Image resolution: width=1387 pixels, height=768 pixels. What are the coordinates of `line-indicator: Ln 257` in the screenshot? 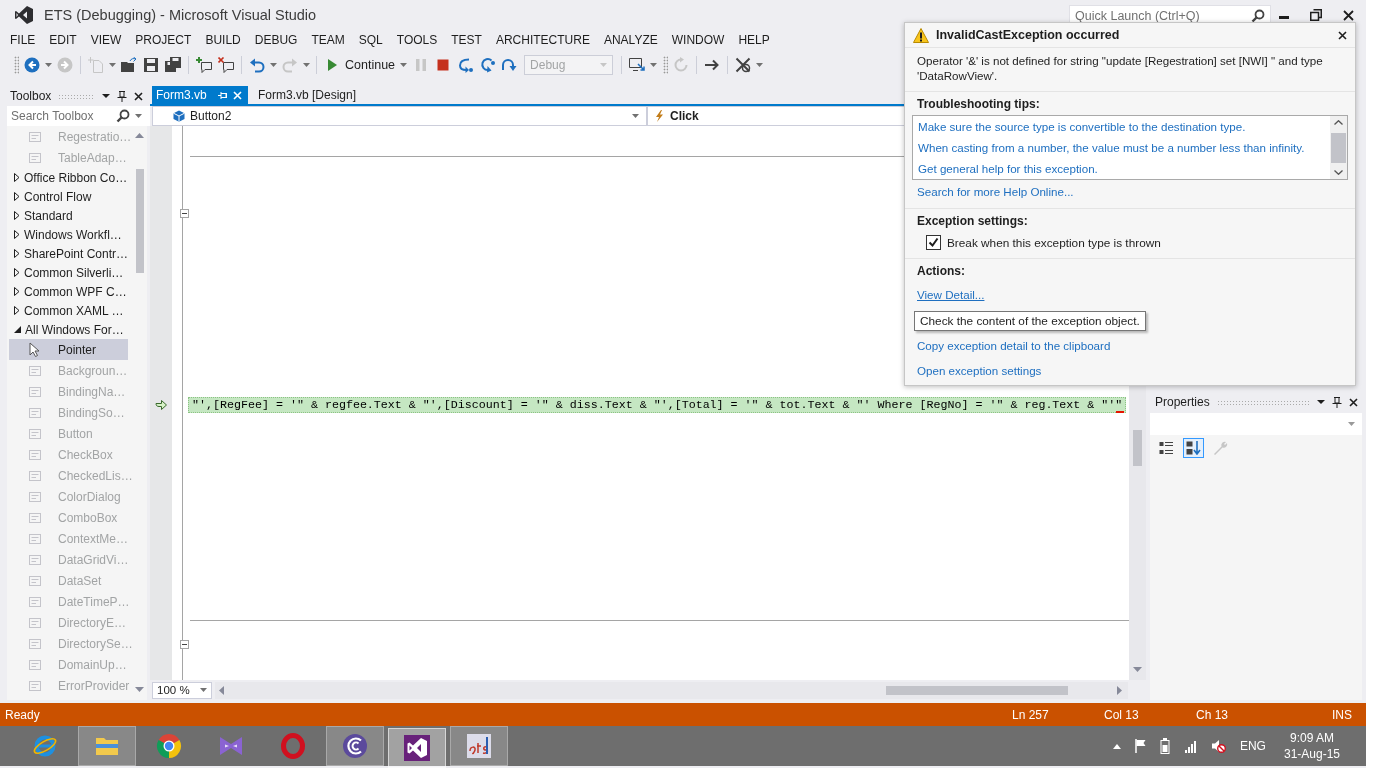 It's located at (1030, 714).